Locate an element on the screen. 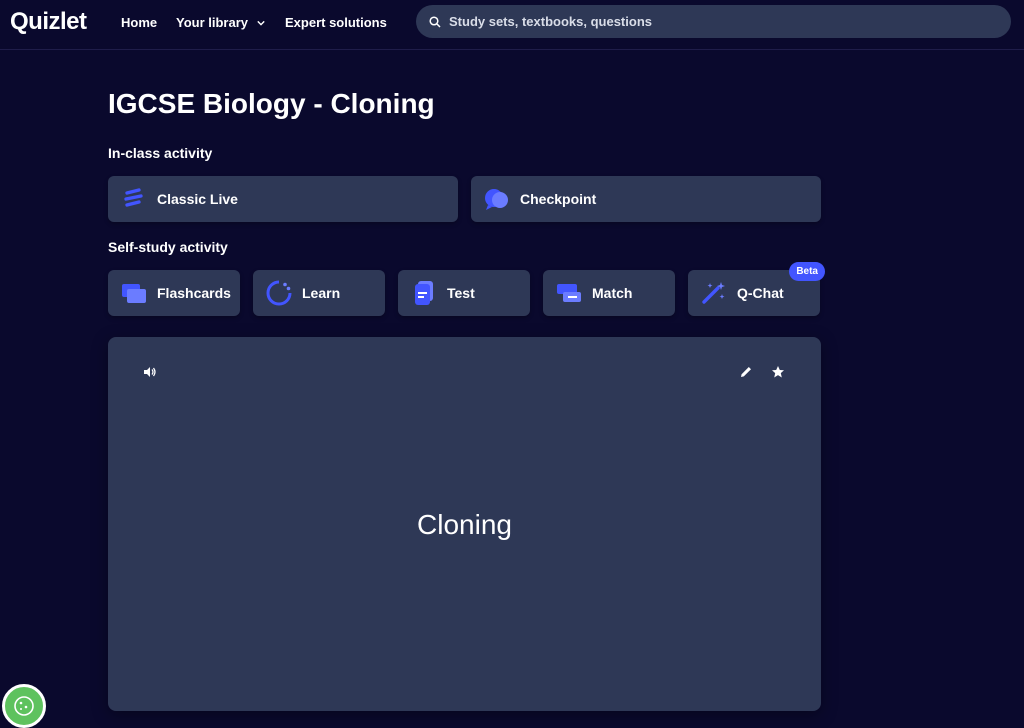 The image size is (1024, 728). quizlet-logo: Quizlet is located at coordinates (48, 22).